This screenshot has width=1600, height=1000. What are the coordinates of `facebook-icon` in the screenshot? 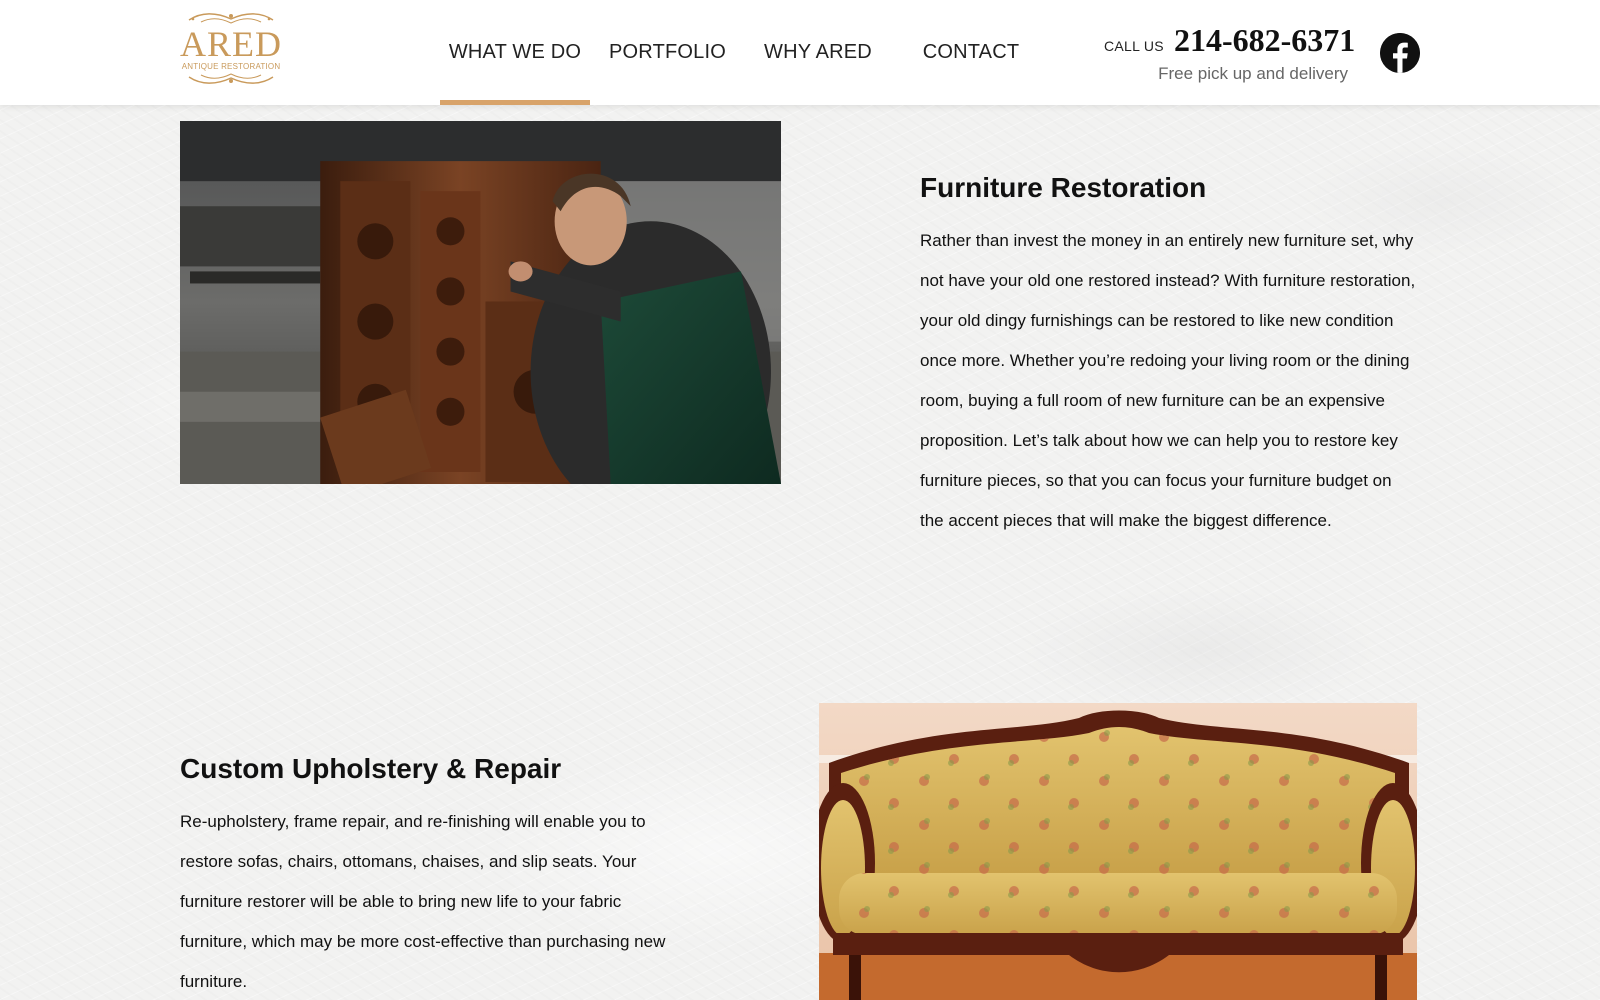 It's located at (1400, 53).